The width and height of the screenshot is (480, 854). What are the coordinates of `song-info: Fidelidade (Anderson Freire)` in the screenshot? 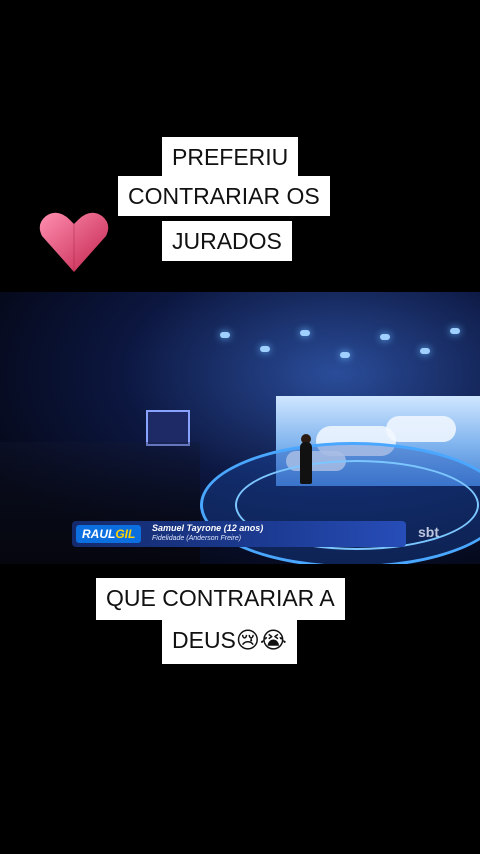 It's located at (196, 538).